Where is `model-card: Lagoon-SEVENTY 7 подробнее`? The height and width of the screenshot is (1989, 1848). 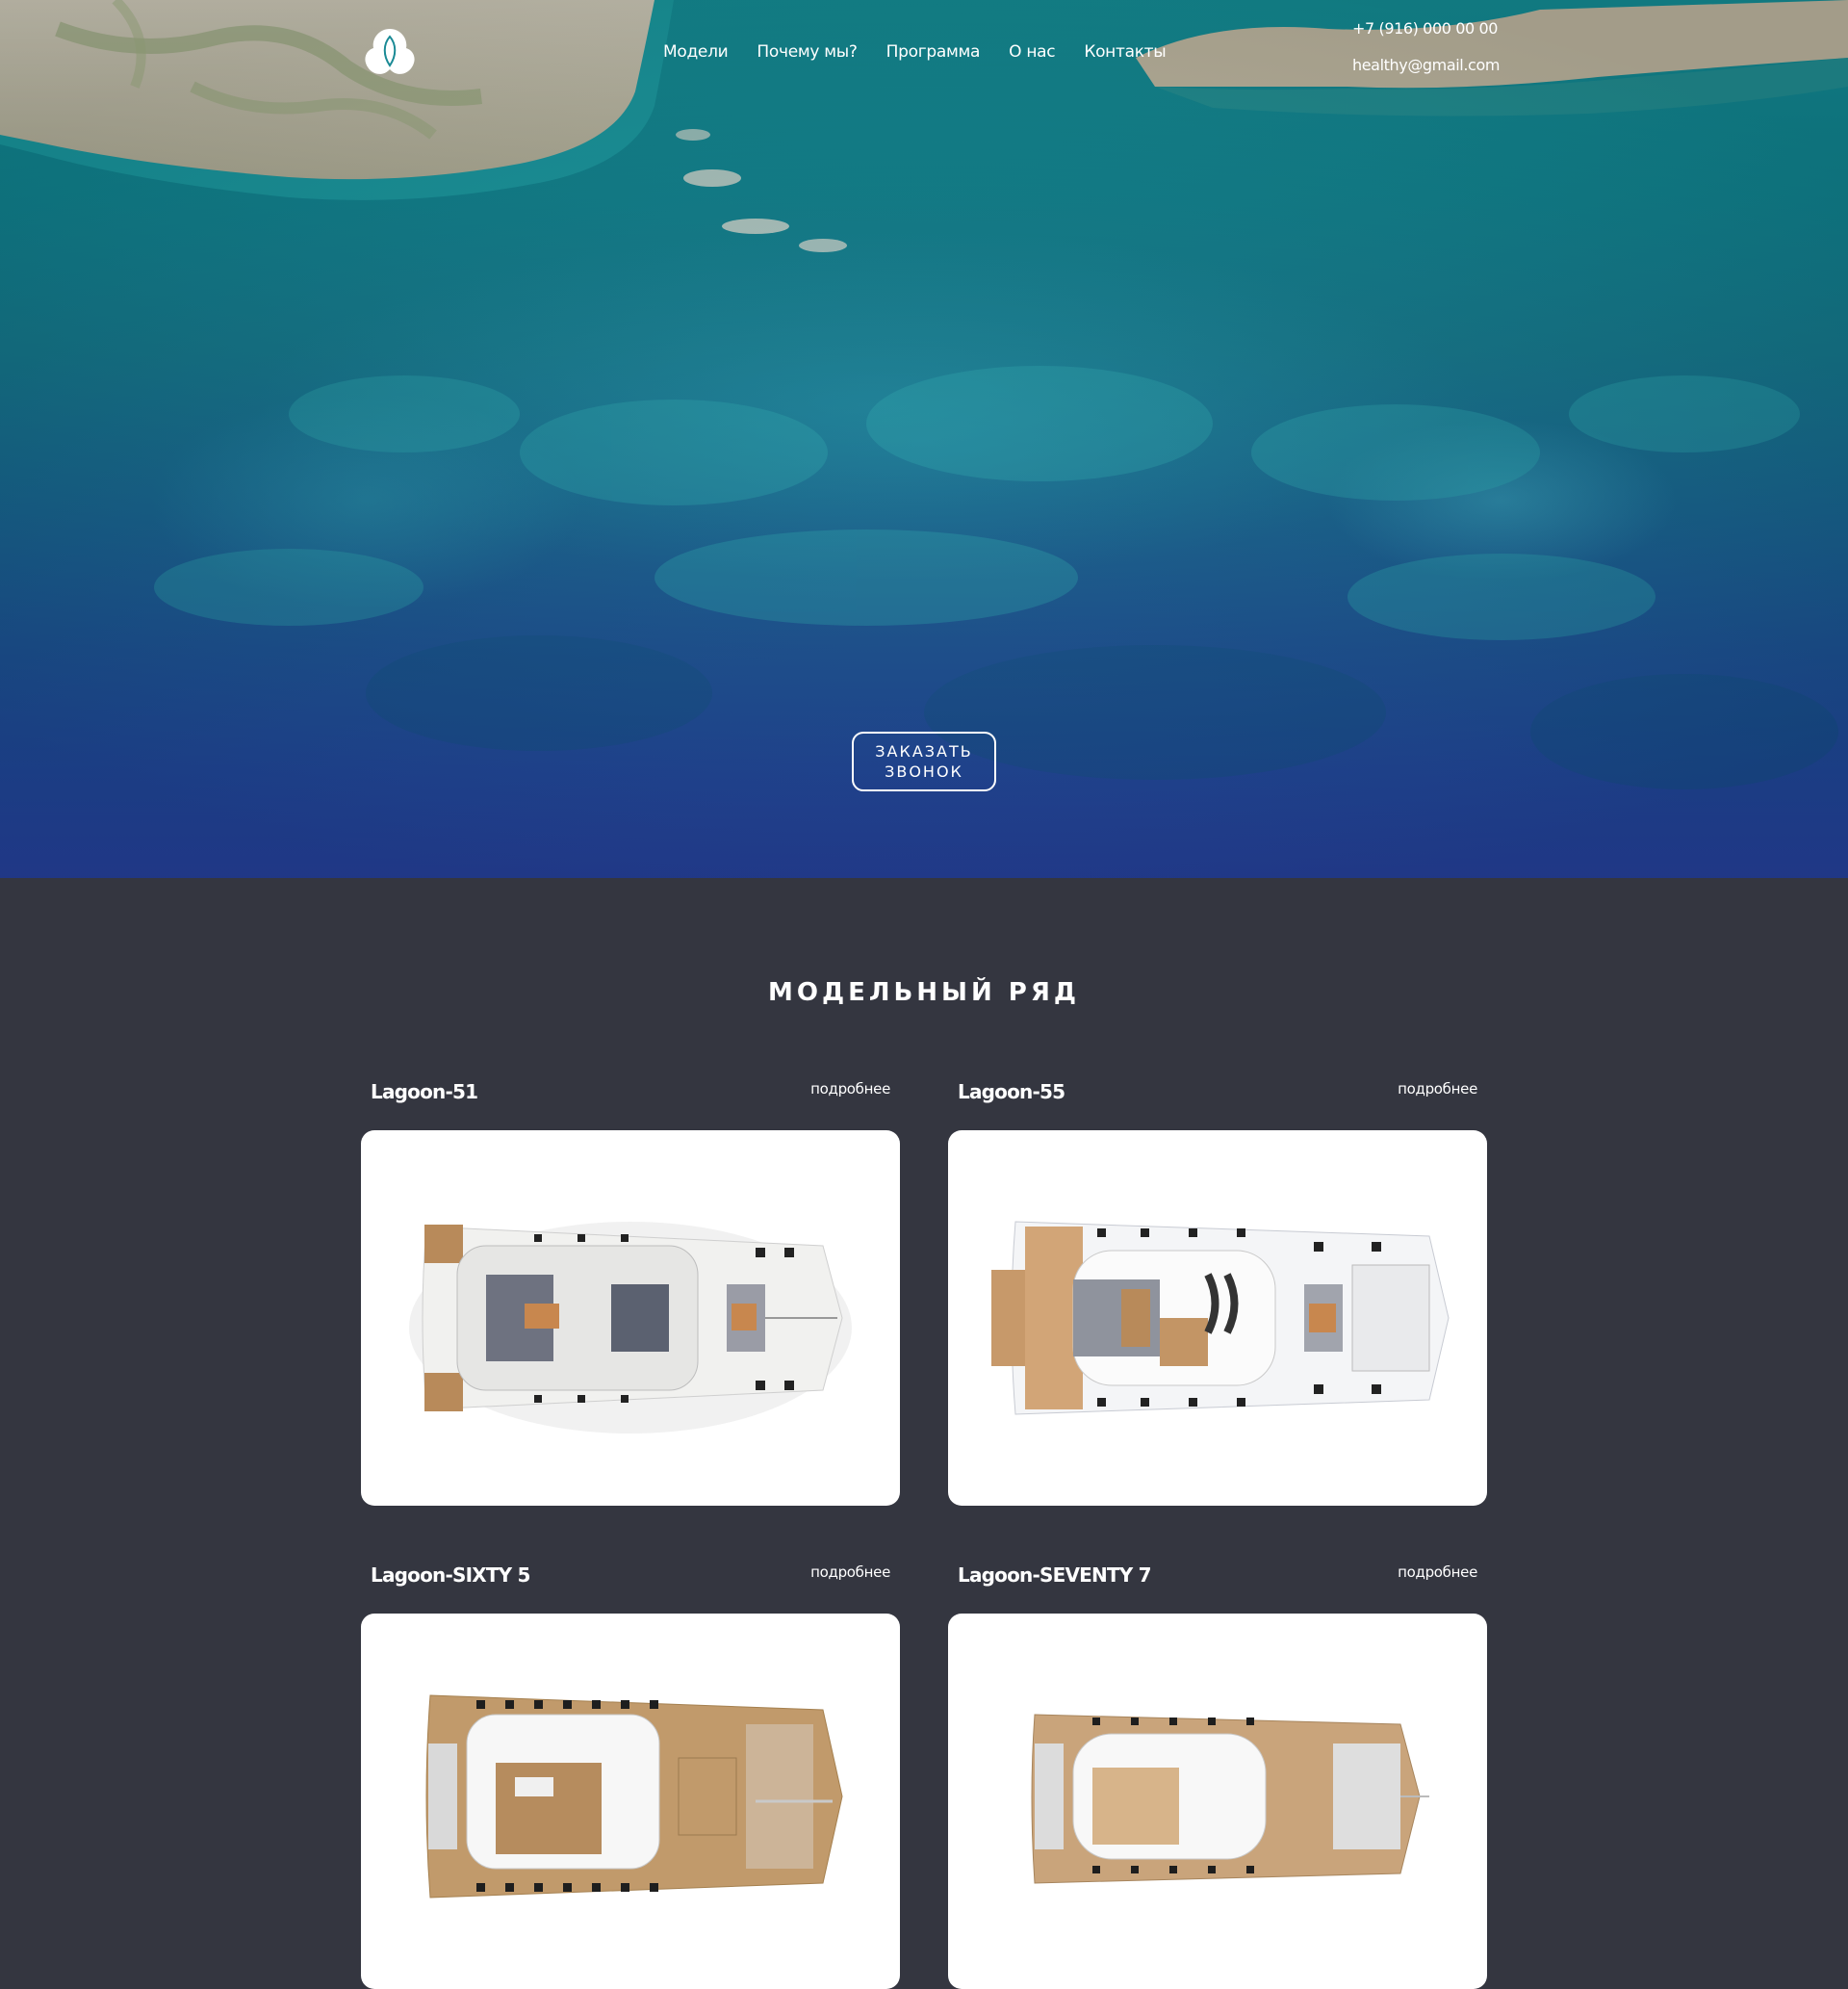 model-card: Lagoon-SEVENTY 7 подробнее is located at coordinates (1217, 1773).